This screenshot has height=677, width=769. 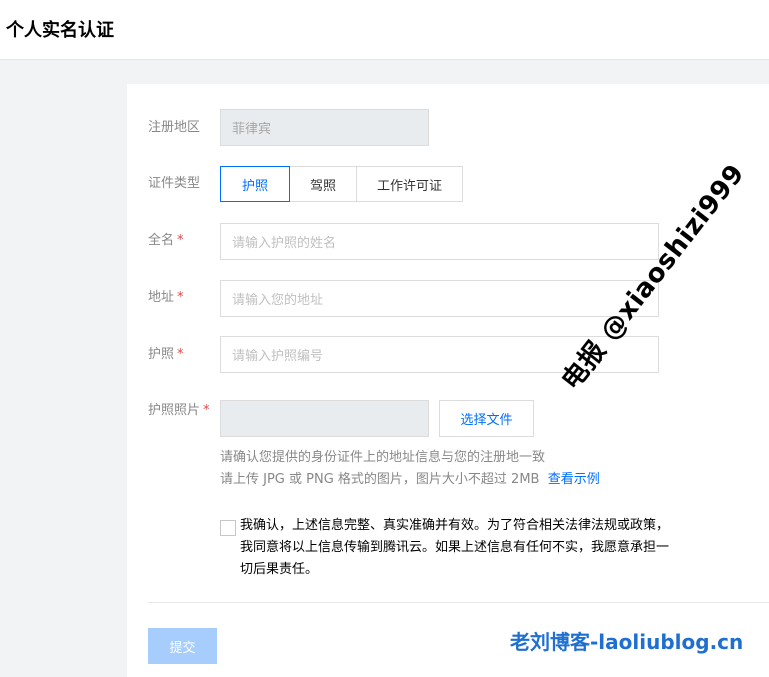 What do you see at coordinates (323, 184) in the screenshot?
I see `doc-type-driver-license-button: 驾照` at bounding box center [323, 184].